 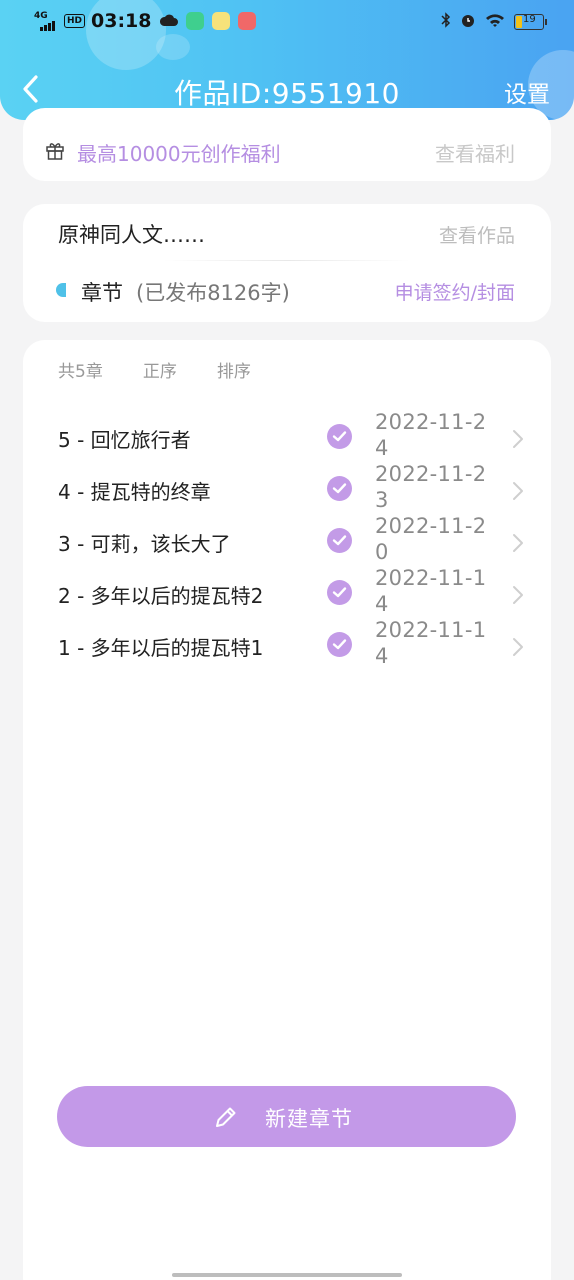 What do you see at coordinates (495, 22) in the screenshot?
I see `wifi-icon` at bounding box center [495, 22].